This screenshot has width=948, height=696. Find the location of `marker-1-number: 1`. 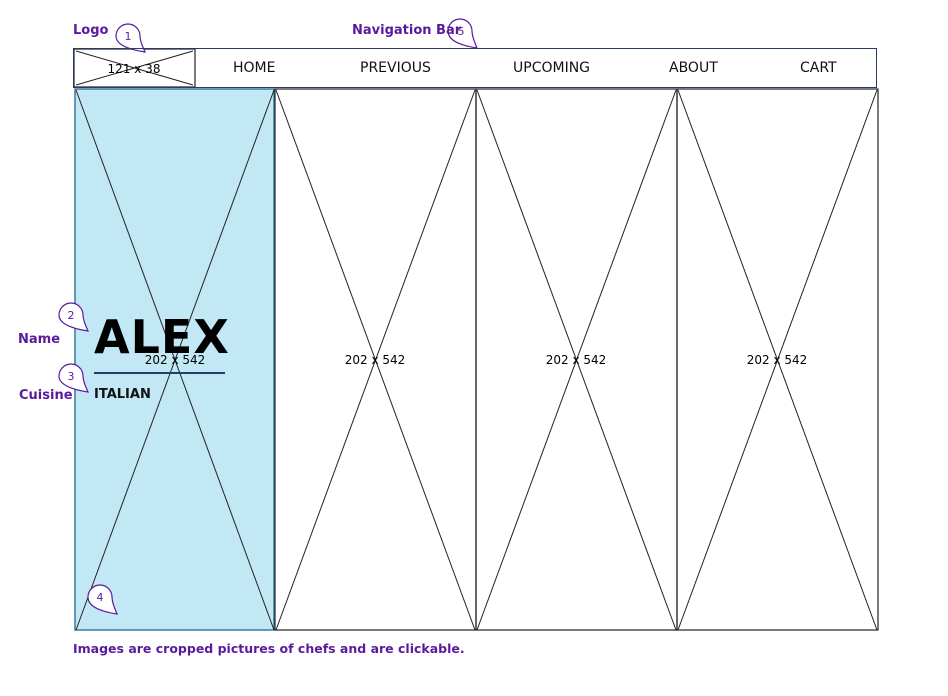

marker-1-number: 1 is located at coordinates (128, 36).